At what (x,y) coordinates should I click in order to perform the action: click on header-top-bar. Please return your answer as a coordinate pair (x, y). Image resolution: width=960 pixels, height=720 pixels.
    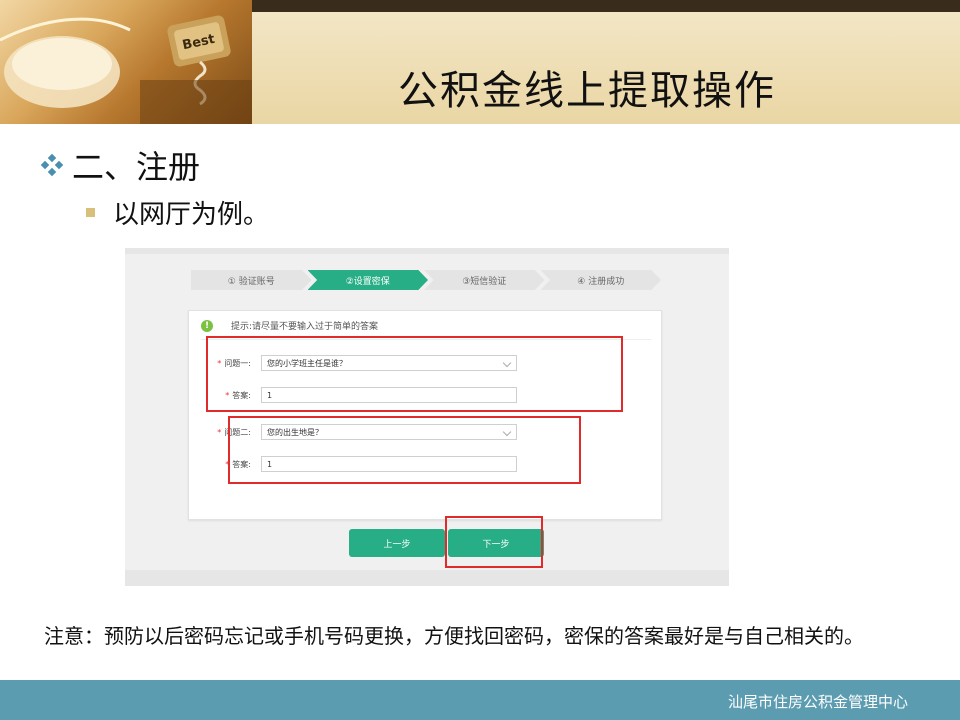
    Looking at the image, I should click on (606, 6).